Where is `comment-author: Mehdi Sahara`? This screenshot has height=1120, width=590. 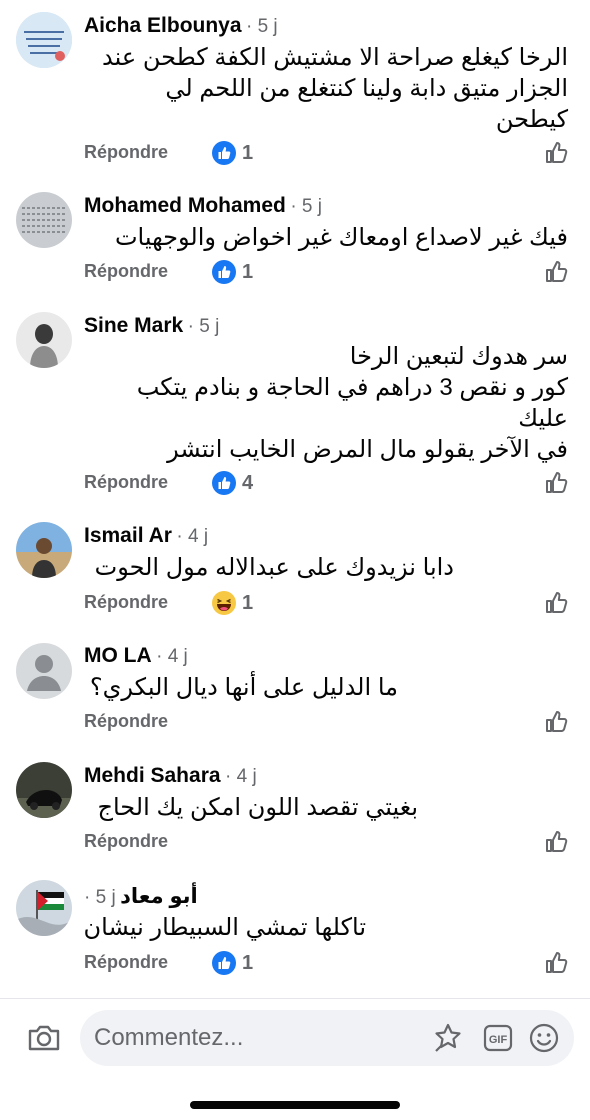 comment-author: Mehdi Sahara is located at coordinates (152, 775).